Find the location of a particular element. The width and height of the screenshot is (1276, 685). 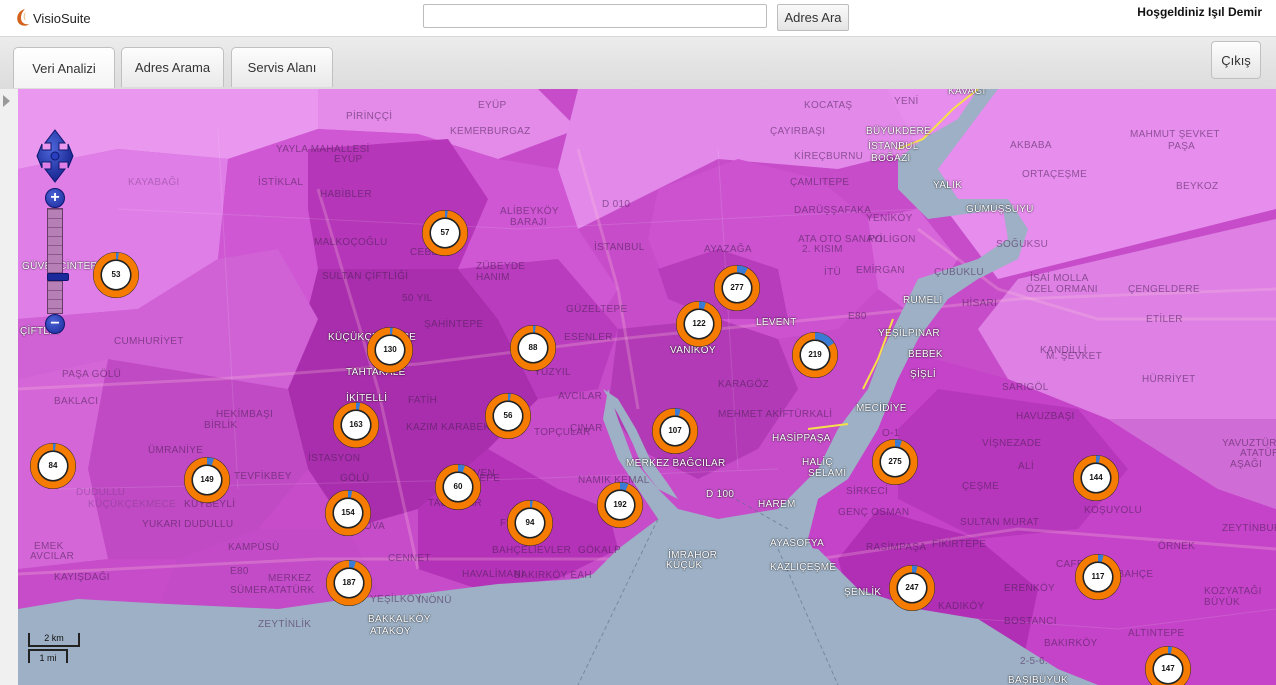

visiosuite-logo-icon is located at coordinates (23, 17).